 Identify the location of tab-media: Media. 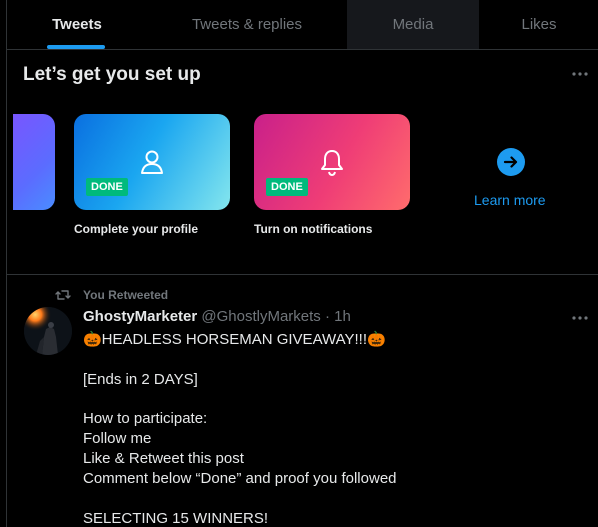
(413, 24).